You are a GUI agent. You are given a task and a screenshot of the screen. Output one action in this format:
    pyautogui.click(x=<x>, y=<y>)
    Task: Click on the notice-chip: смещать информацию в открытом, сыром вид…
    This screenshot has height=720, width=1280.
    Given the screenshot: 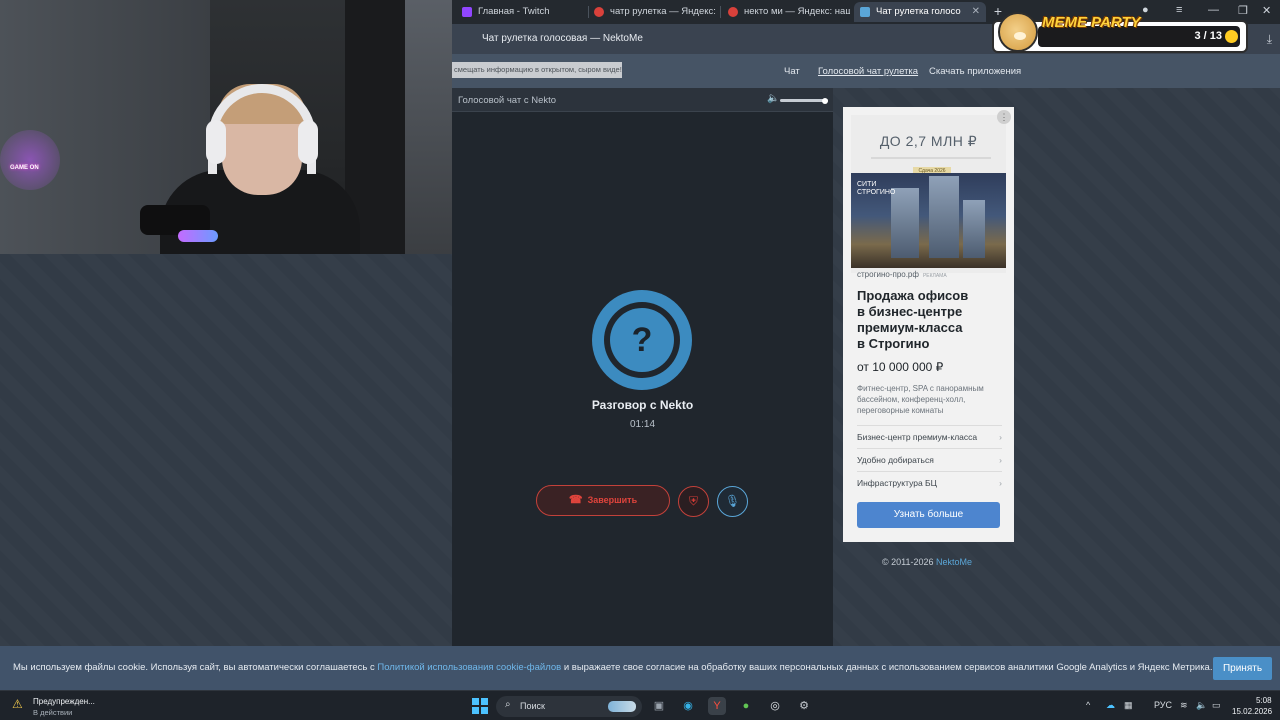 What is the action you would take?
    pyautogui.click(x=537, y=70)
    